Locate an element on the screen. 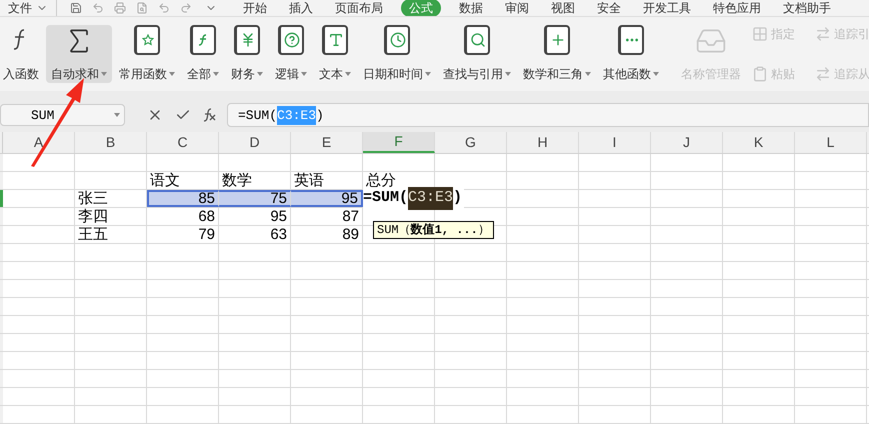 The height and width of the screenshot is (424, 869). cell-number: 68 is located at coordinates (206, 217).